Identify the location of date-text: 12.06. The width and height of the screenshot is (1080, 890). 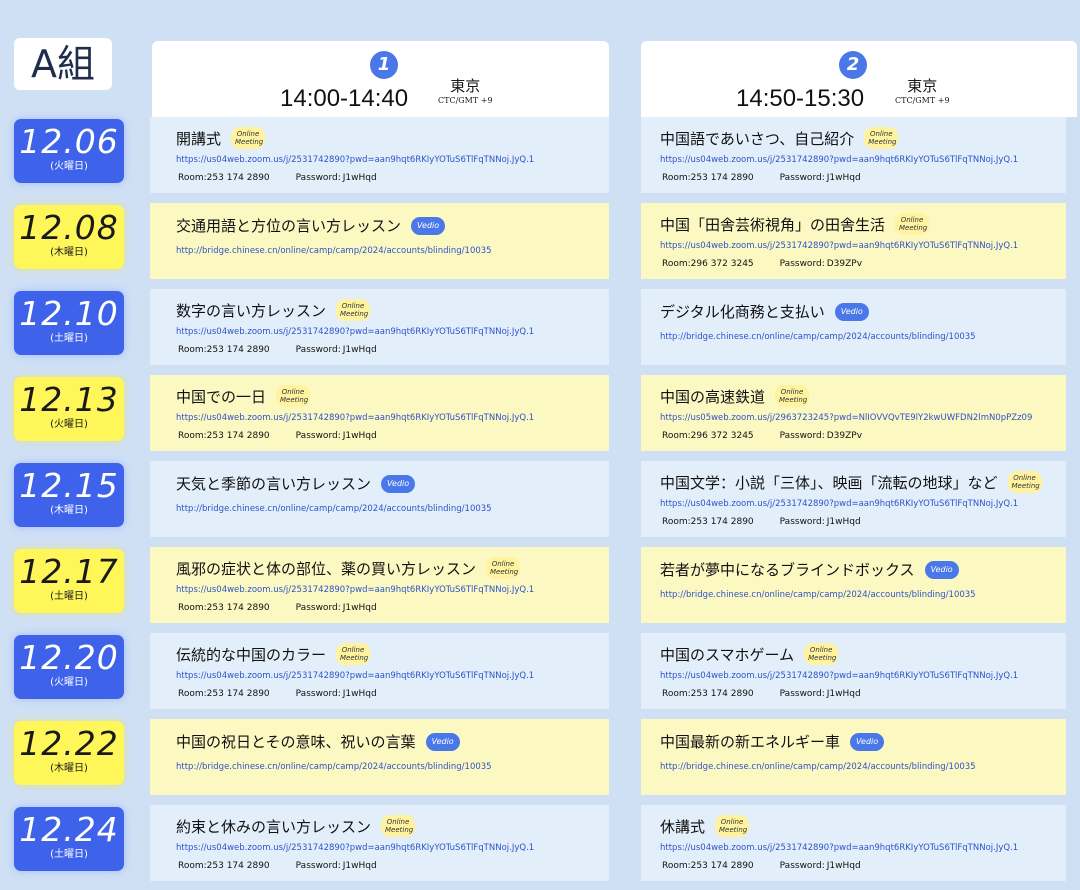
(69, 141).